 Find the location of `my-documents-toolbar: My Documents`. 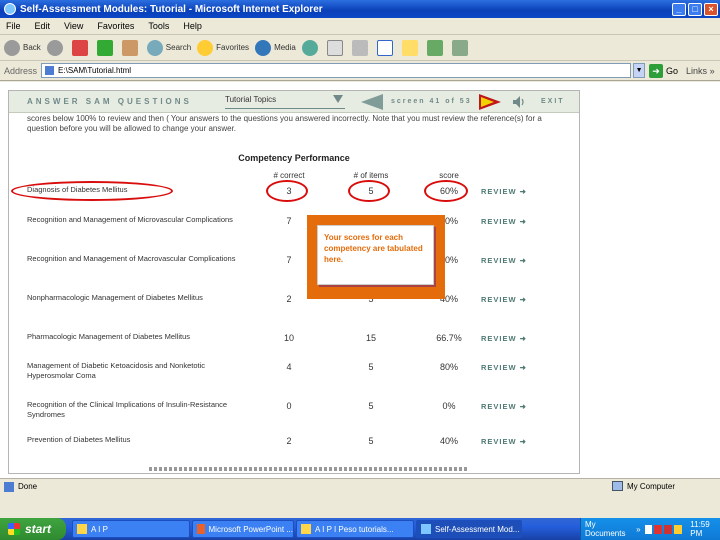

my-documents-toolbar: My Documents is located at coordinates (608, 529).